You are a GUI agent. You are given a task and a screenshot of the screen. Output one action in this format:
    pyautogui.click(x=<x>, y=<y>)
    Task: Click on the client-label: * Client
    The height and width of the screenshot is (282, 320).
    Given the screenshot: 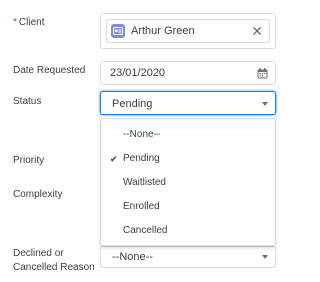 What is the action you would take?
    pyautogui.click(x=28, y=23)
    